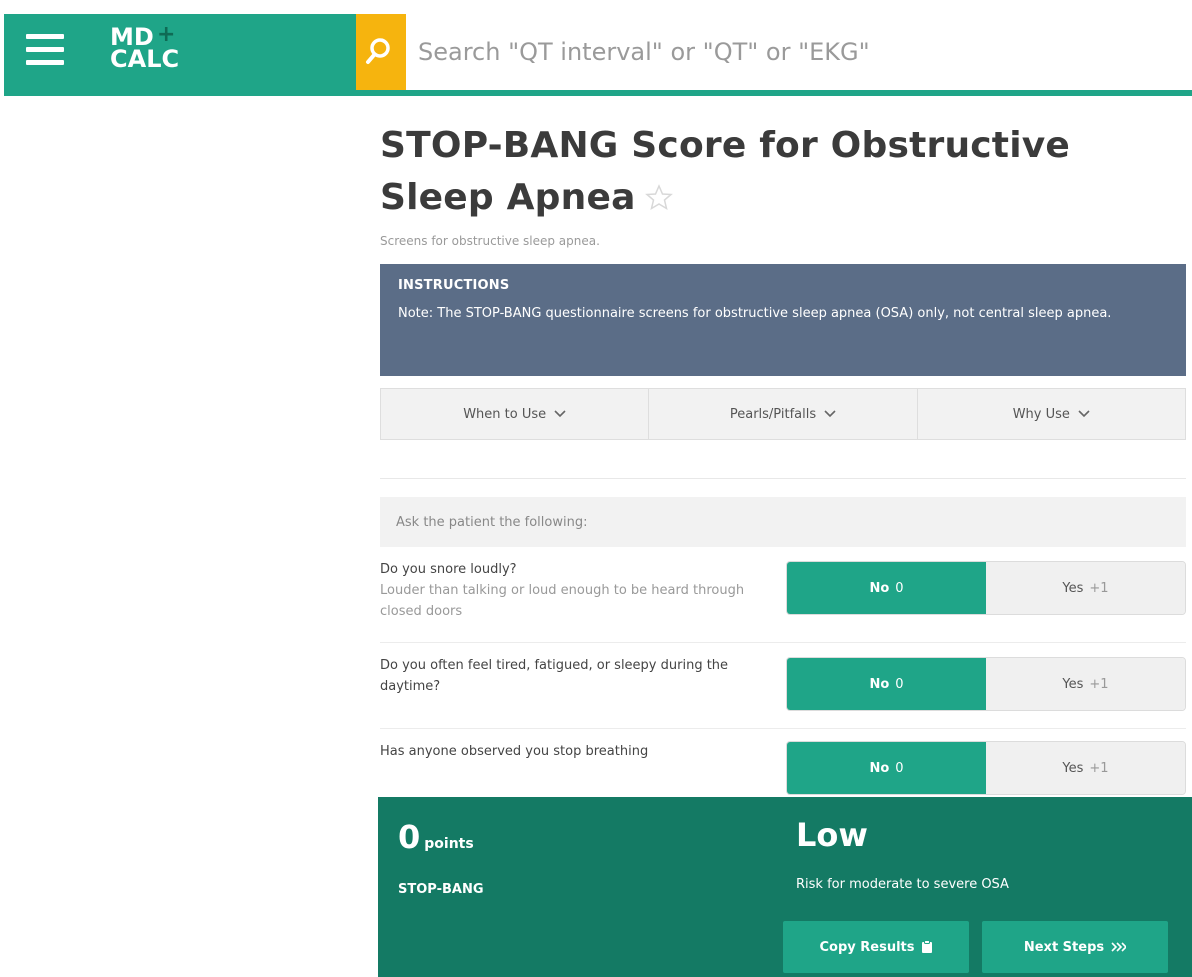 This screenshot has height=977, width=1192. Describe the element at coordinates (454, 285) in the screenshot. I see `instructions-label: INSTRUCTIONS` at that location.